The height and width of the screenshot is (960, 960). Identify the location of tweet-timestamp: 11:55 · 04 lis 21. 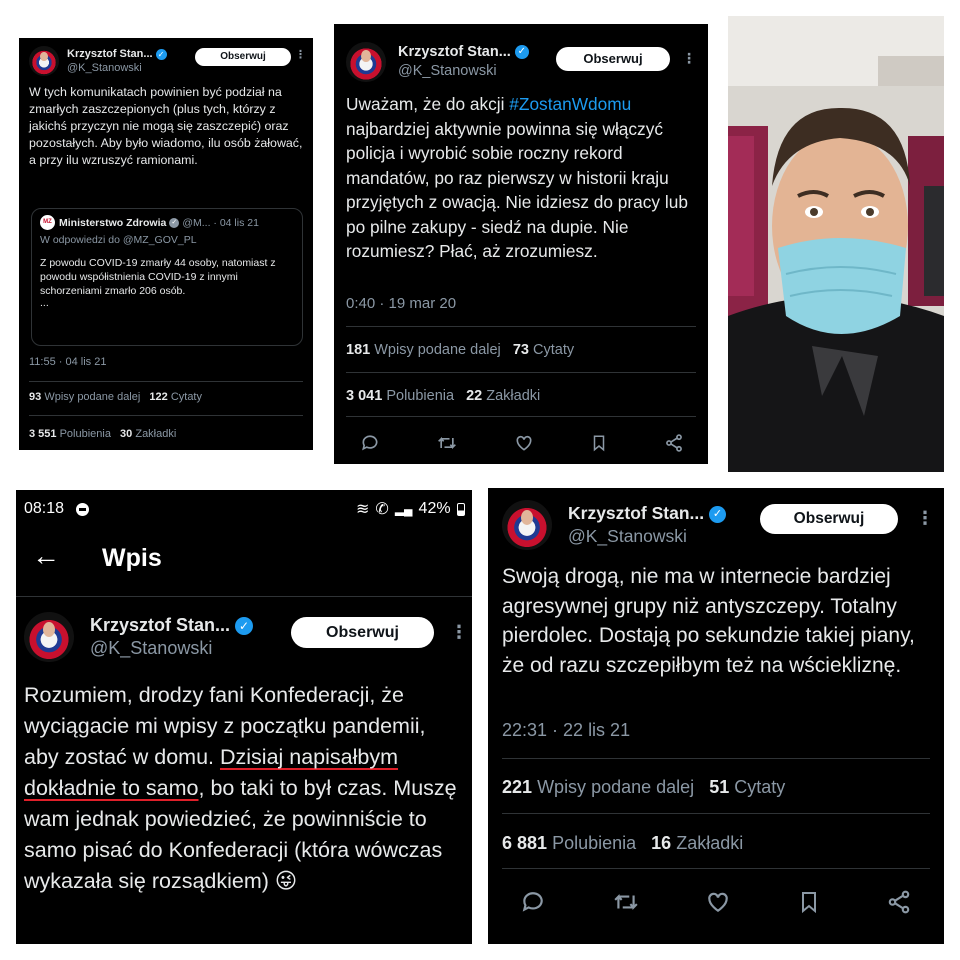
(67, 362).